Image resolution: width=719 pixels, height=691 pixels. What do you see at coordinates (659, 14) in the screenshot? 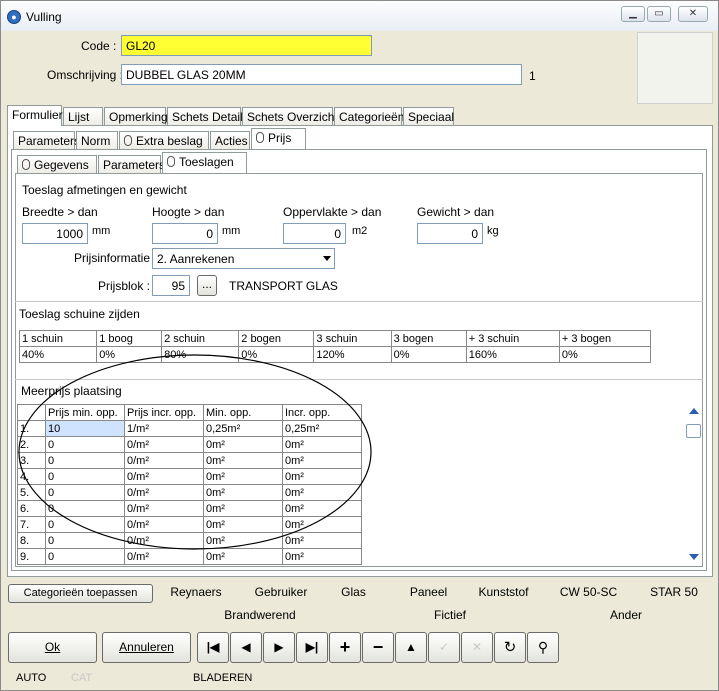
I see `maximize-button: ▭` at bounding box center [659, 14].